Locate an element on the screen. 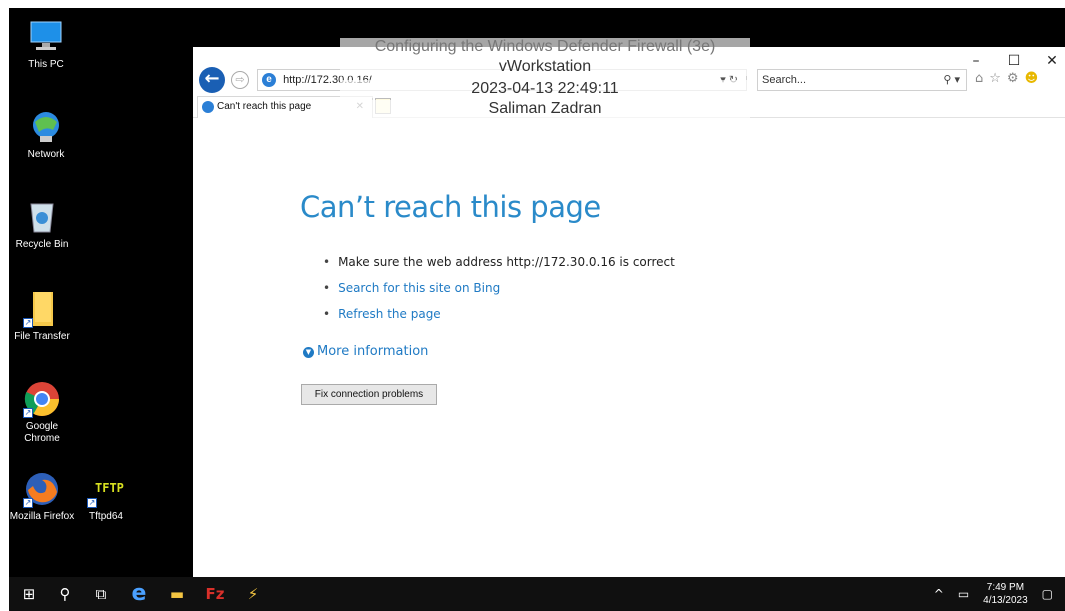  desktop-icon-label: Recycle Bin is located at coordinates (42, 244).